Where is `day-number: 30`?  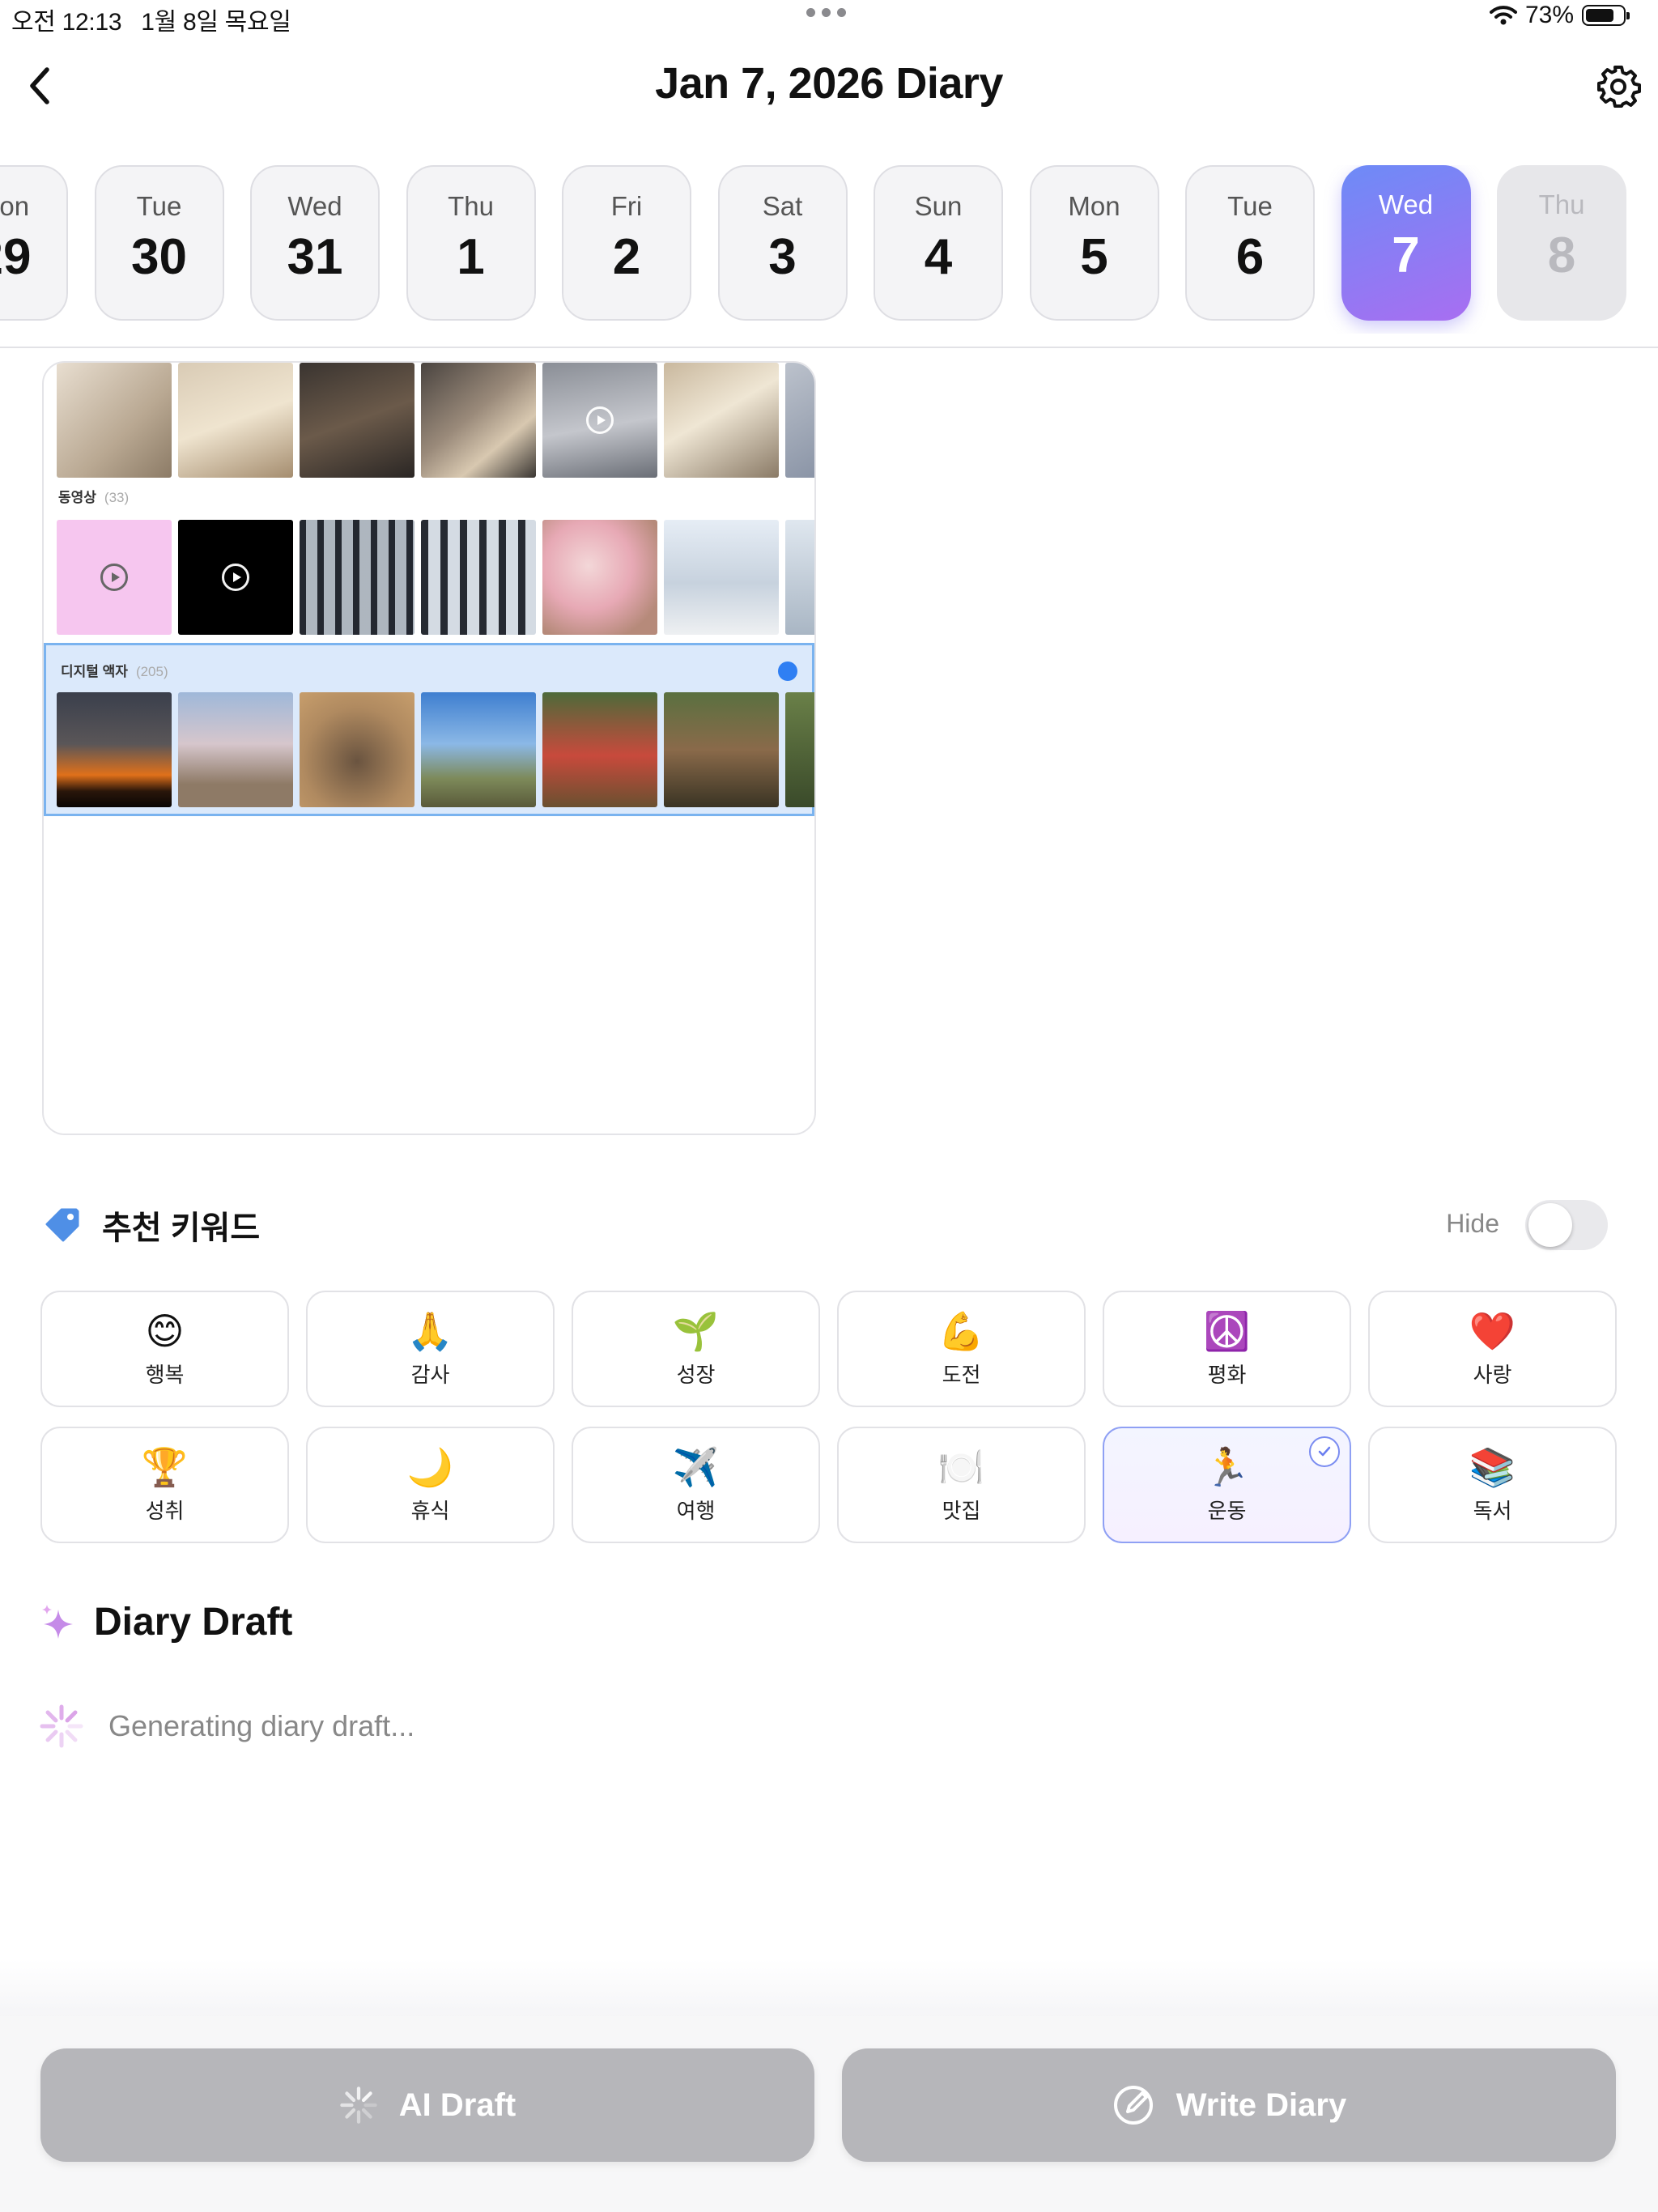
day-number: 30 is located at coordinates (159, 257).